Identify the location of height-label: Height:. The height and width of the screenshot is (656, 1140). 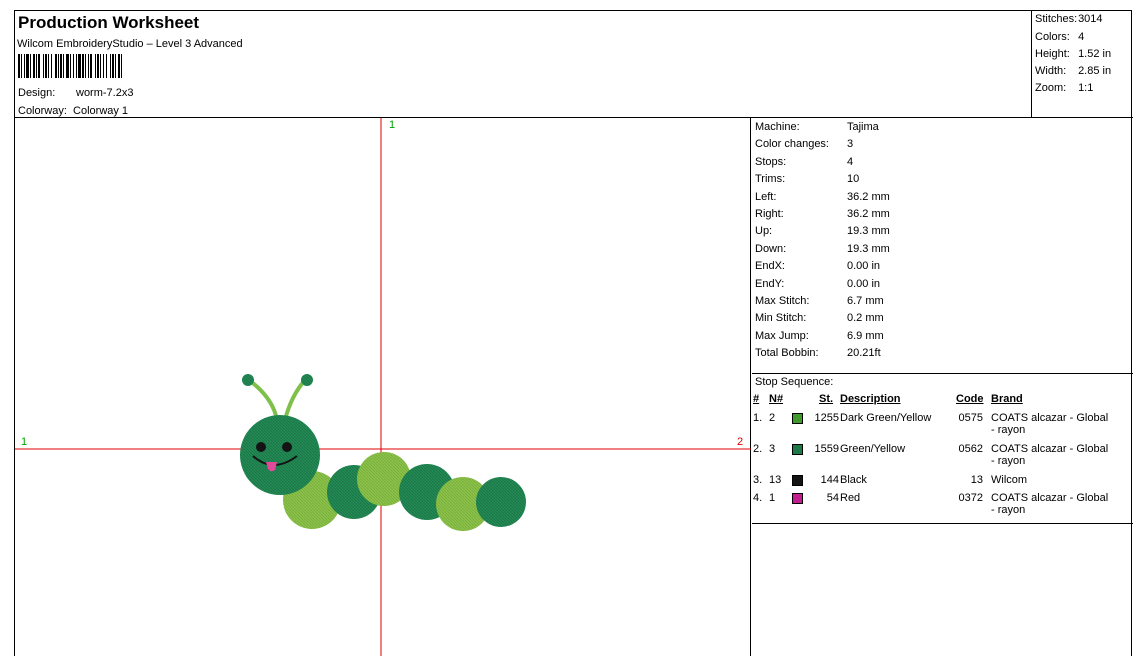
(1052, 54).